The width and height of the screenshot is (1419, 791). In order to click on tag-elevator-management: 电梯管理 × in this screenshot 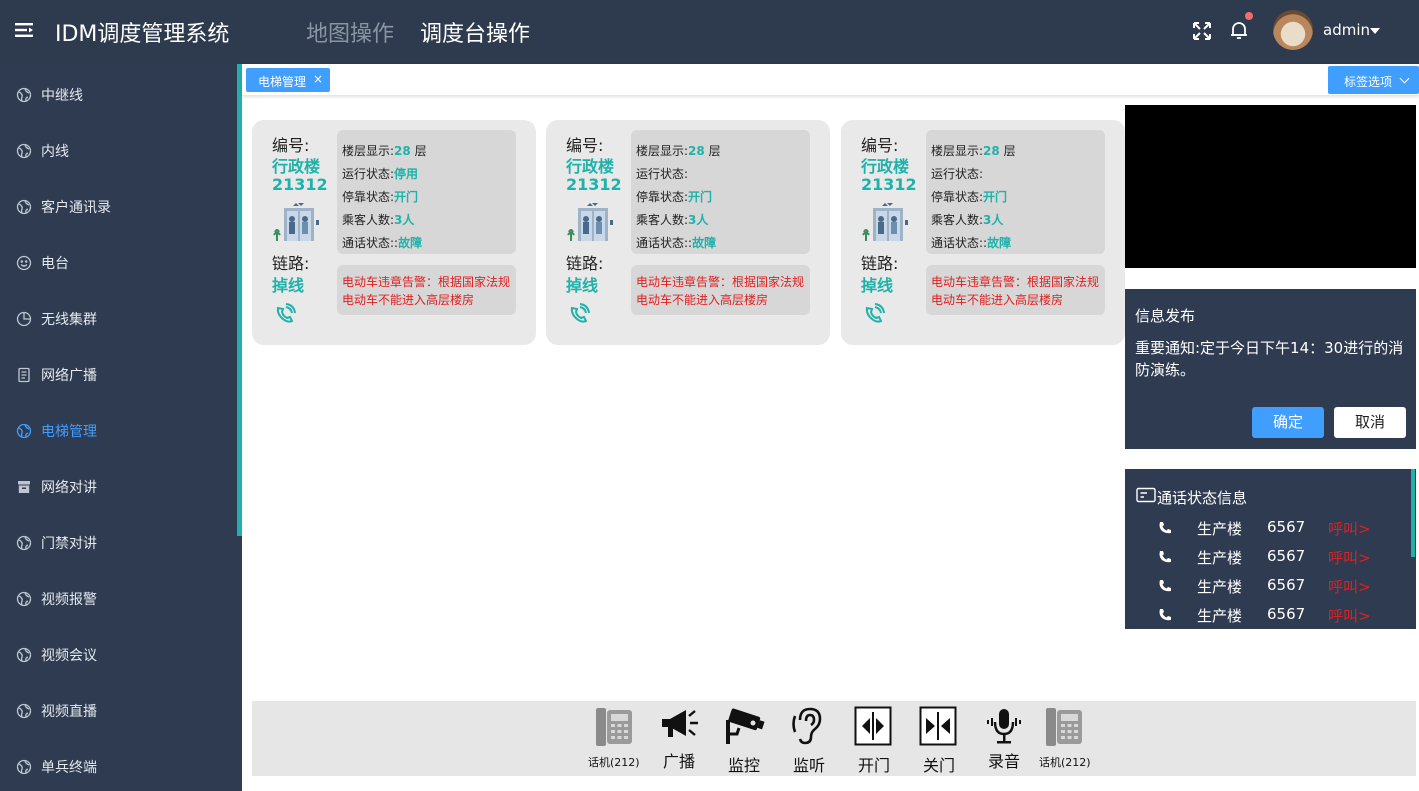, I will do `click(288, 80)`.